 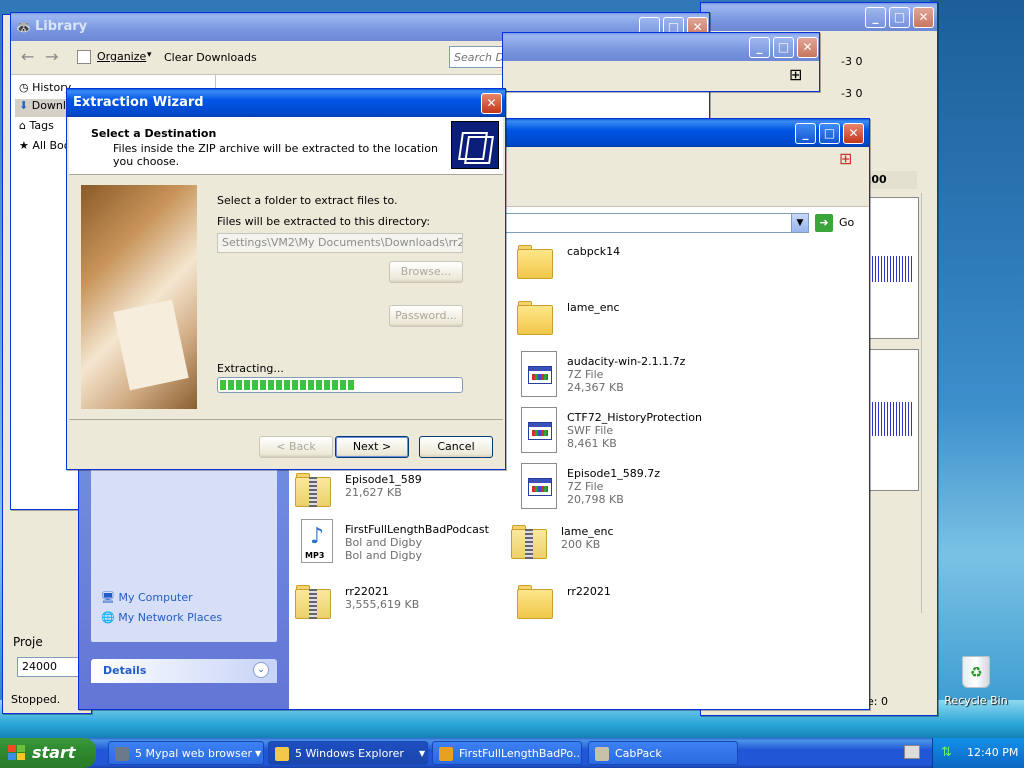 I want to click on wizard-heading: Select a Destination, so click(x=154, y=133).